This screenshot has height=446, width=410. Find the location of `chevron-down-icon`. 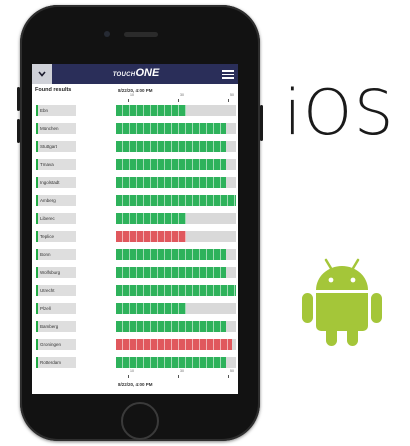

chevron-down-icon is located at coordinates (42, 74).